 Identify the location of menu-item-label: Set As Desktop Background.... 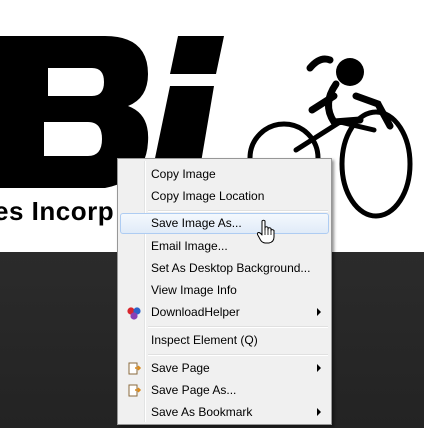
(231, 268).